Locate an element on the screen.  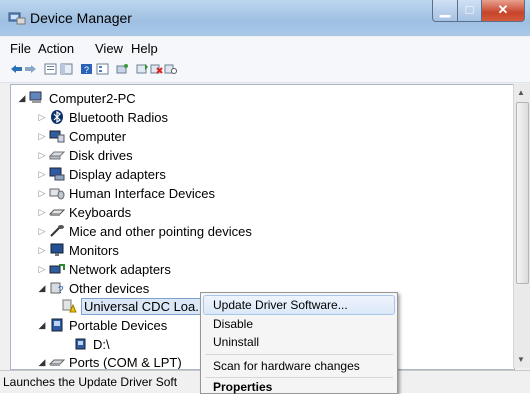
tree-item-computer: ▷ Computer is located at coordinates (82, 136).